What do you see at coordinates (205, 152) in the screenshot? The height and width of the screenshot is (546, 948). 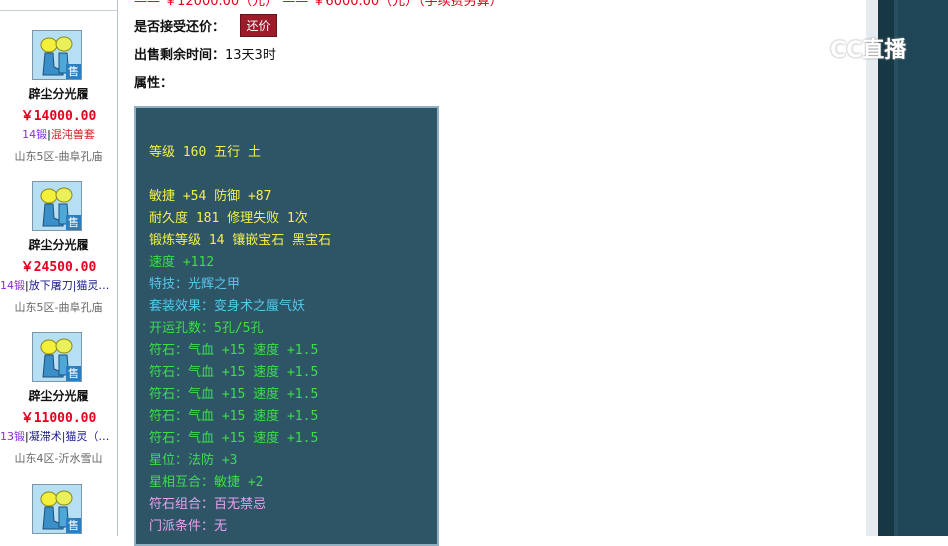 I see `attr-line: 等级 160 五行 土` at bounding box center [205, 152].